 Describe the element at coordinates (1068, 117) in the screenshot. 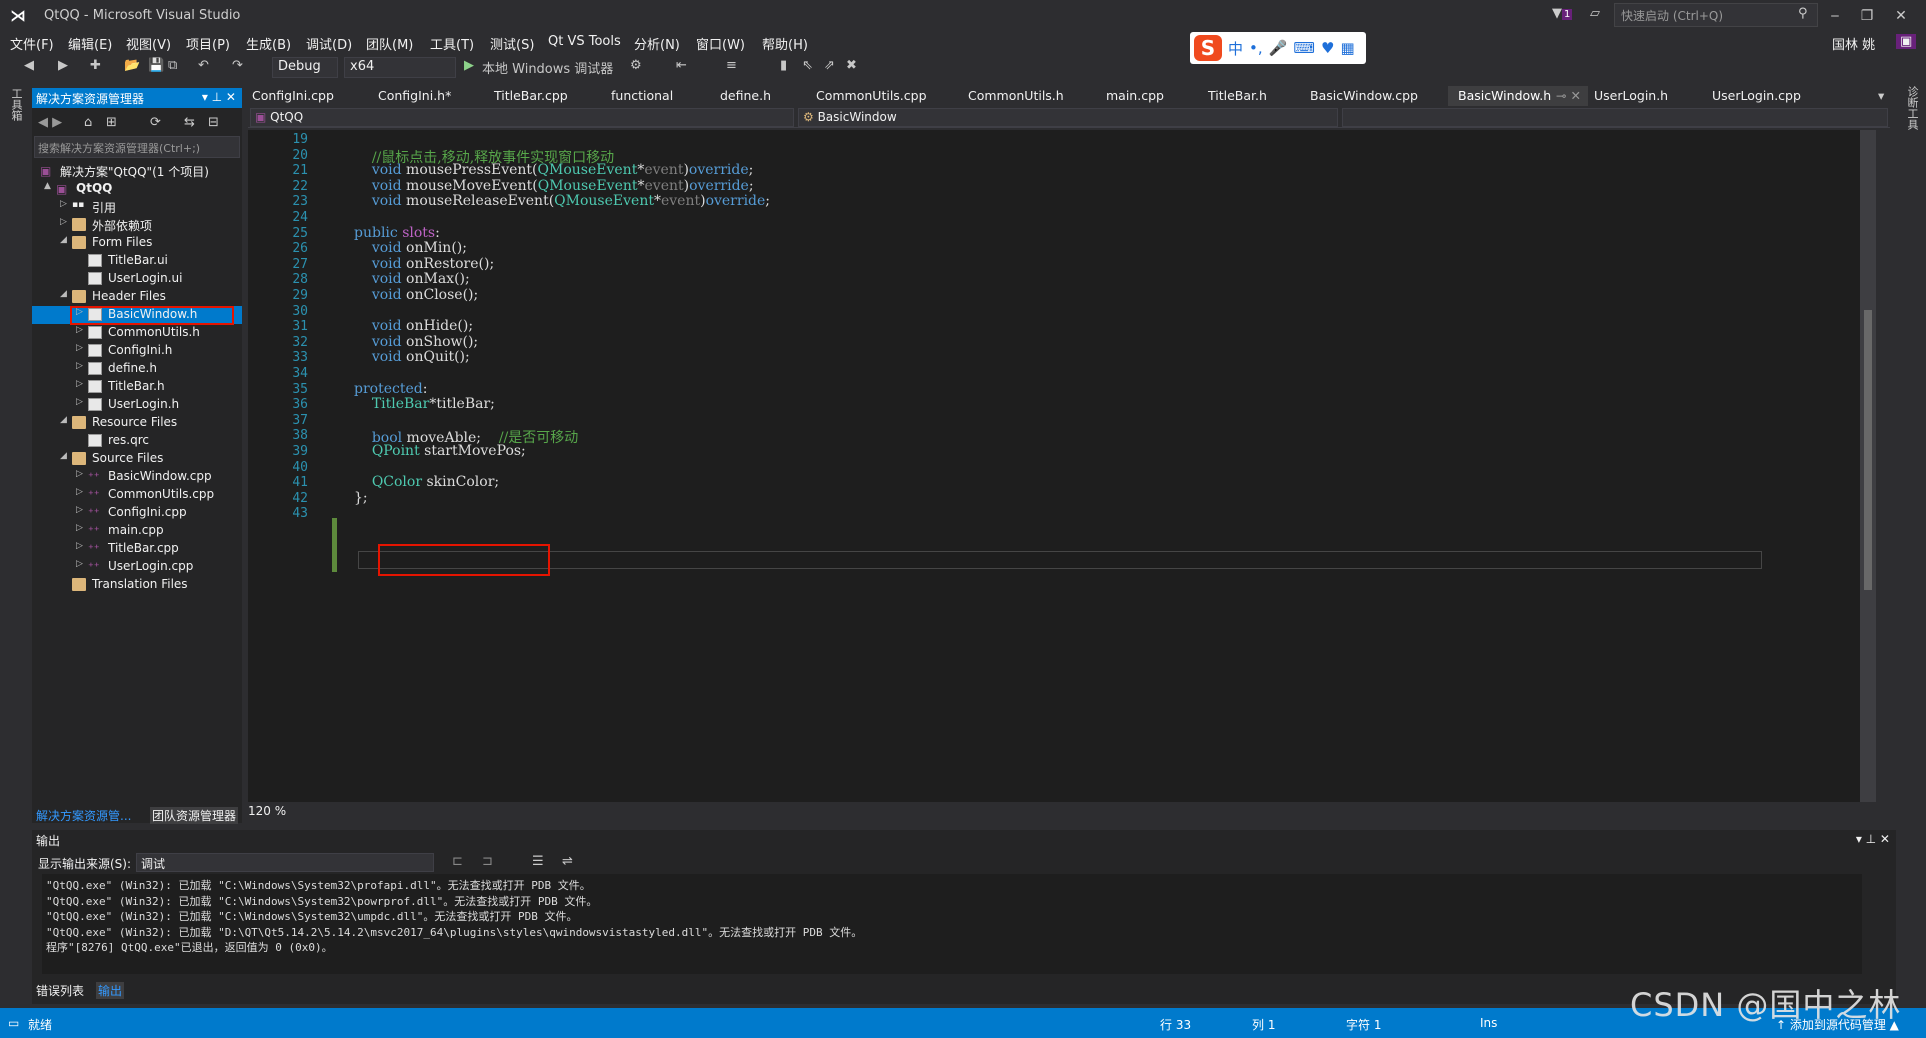

I see `class-scope-dropdown: ⚙ BasicWindow` at that location.